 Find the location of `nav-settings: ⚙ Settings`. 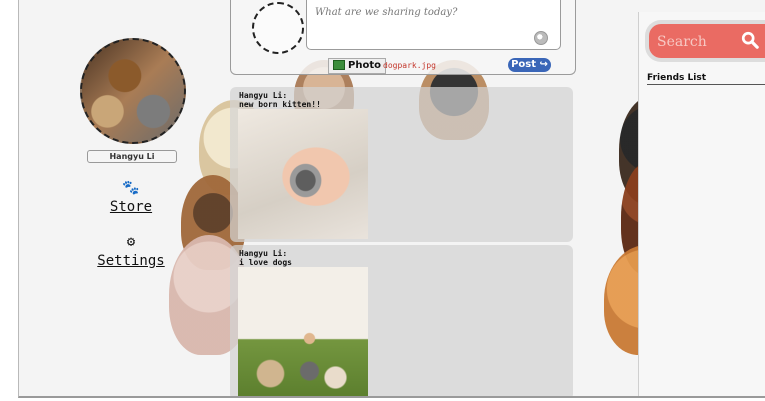

nav-settings: ⚙ Settings is located at coordinates (131, 251).